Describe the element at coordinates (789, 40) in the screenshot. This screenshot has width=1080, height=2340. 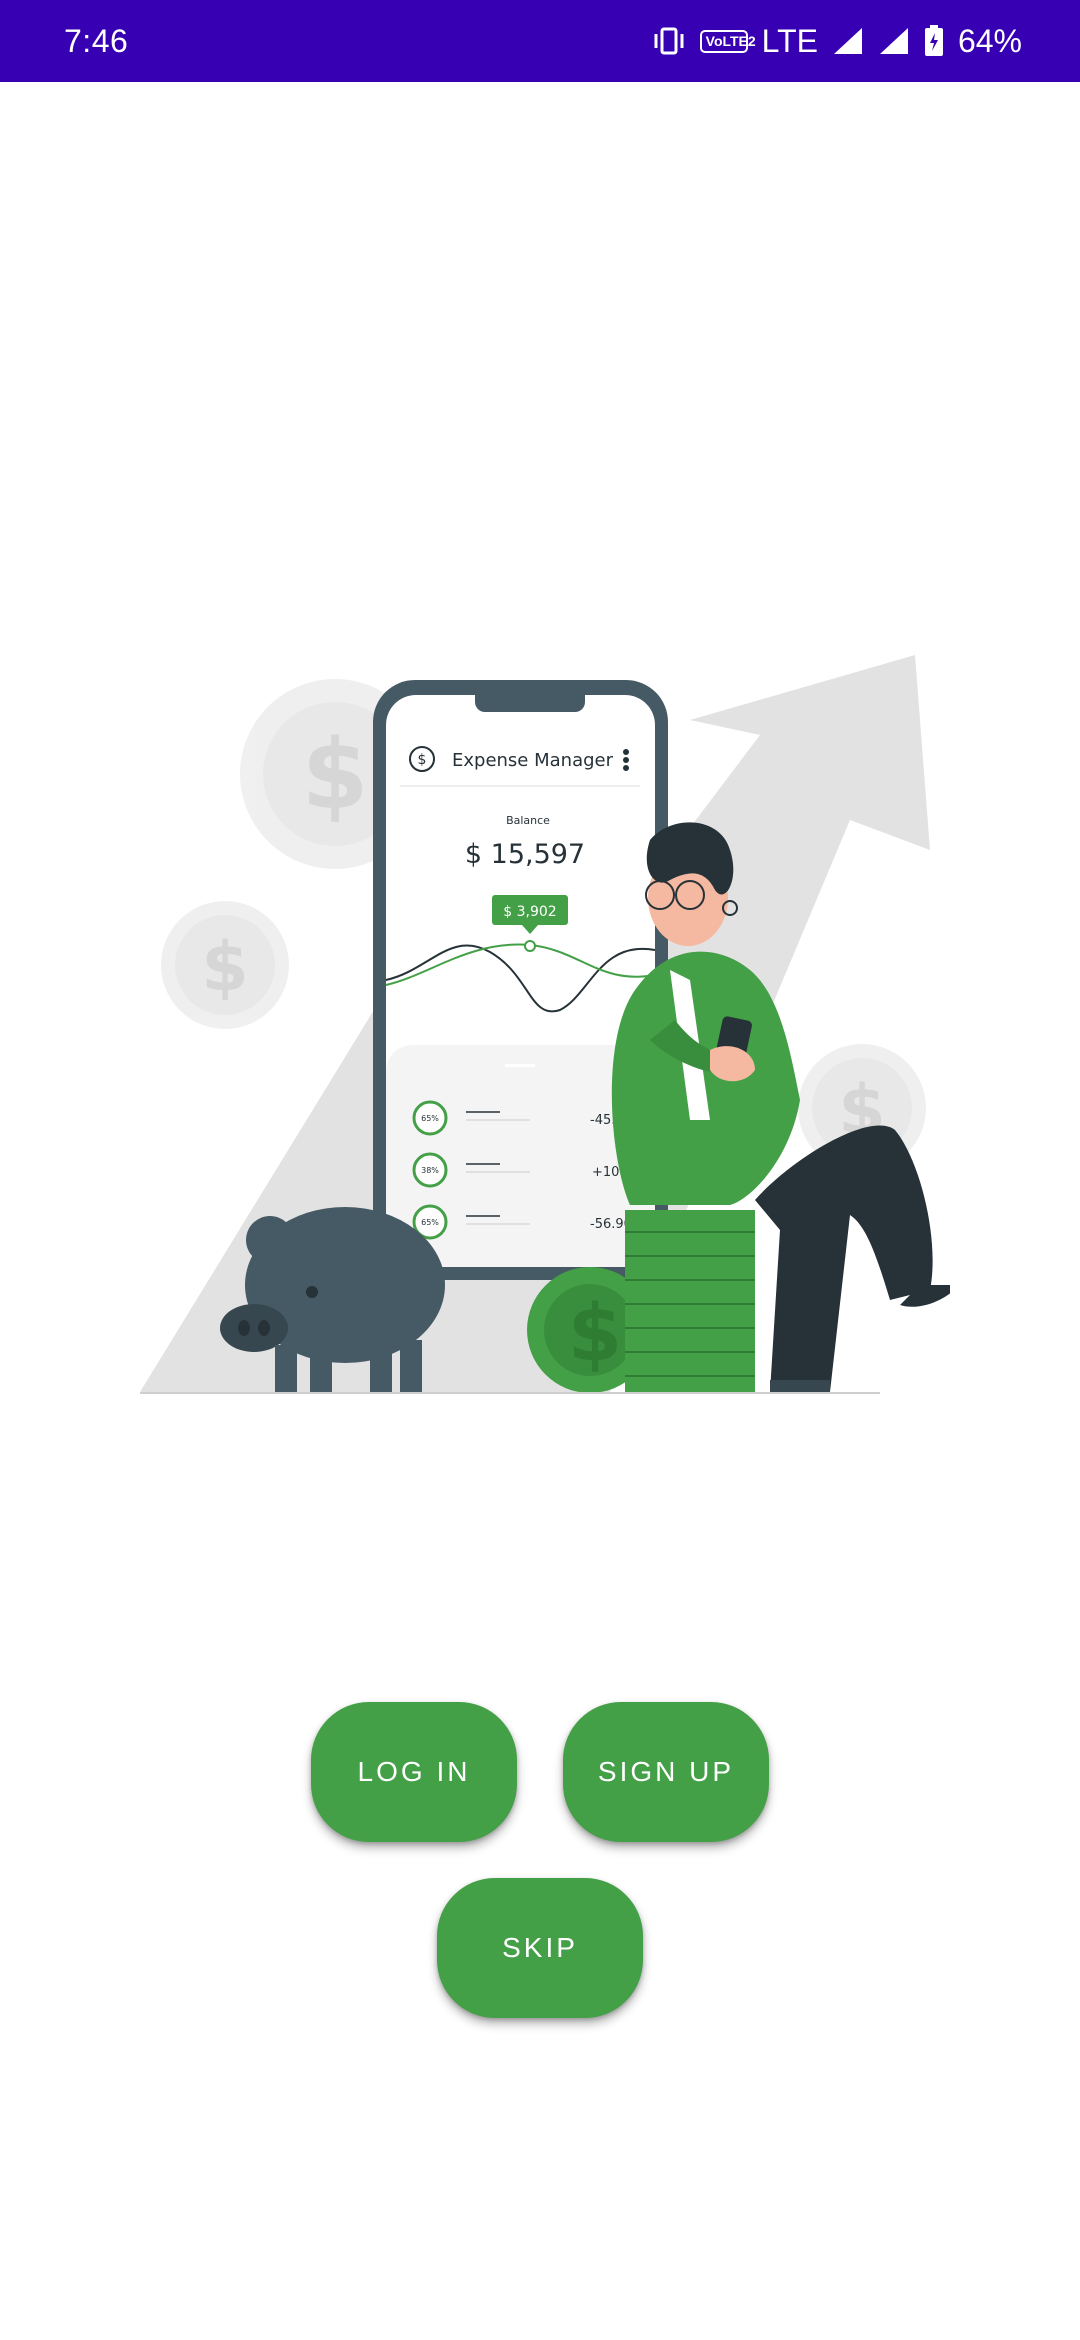
I see `network-type: LTE` at that location.